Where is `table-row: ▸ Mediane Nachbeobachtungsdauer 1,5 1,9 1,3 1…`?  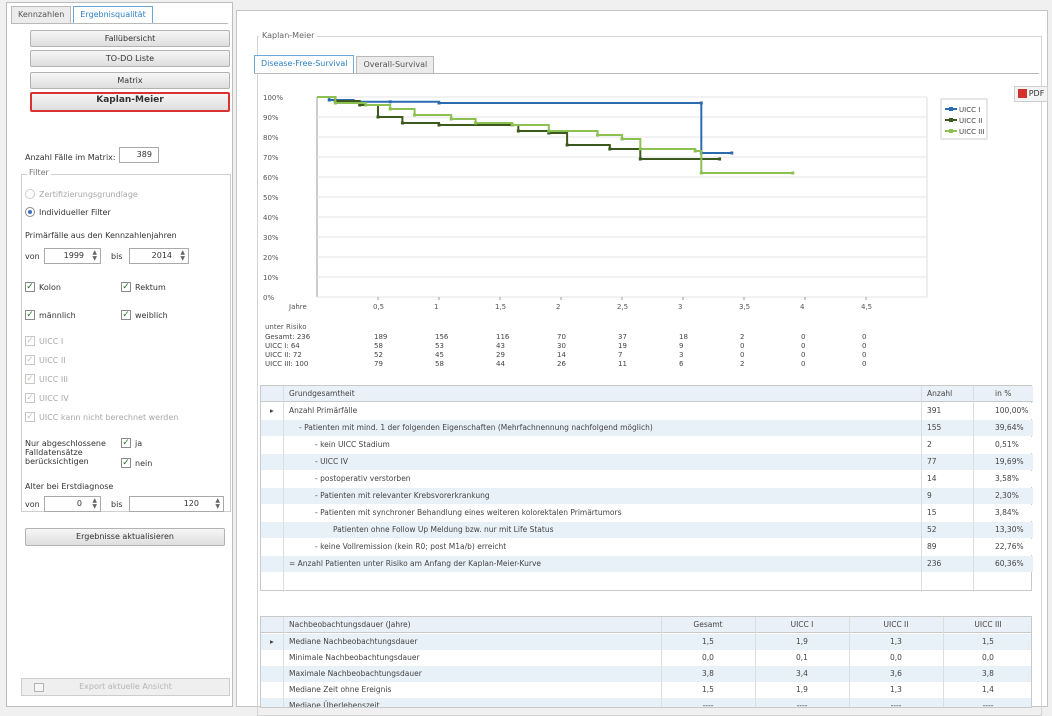
table-row: ▸ Mediane Nachbeobachtungsdauer 1,5 1,9 1,3 1… is located at coordinates (646, 642).